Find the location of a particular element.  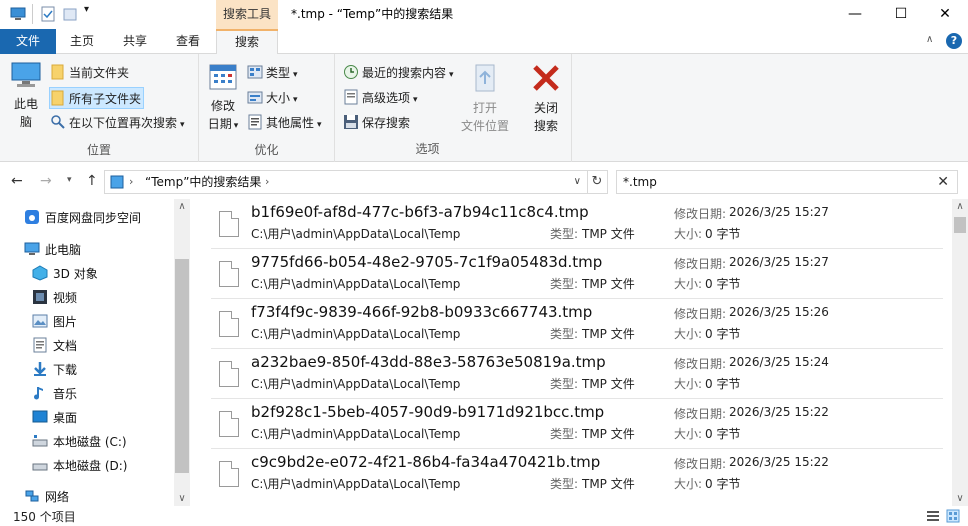

large-icons-view-icon is located at coordinates (953, 516).